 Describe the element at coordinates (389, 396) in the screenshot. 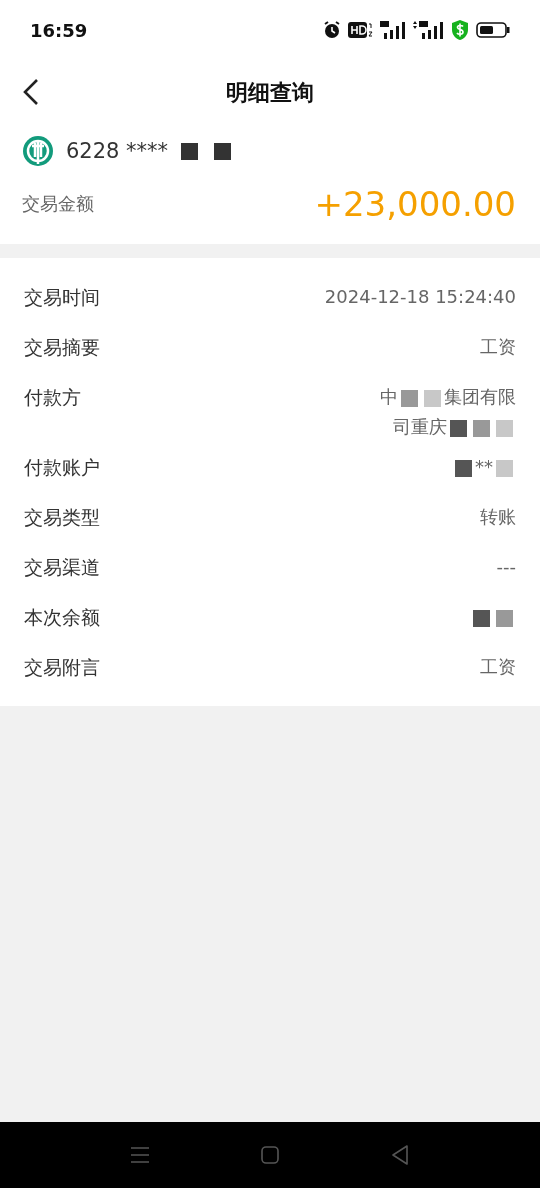

I see `value-text: 中` at that location.